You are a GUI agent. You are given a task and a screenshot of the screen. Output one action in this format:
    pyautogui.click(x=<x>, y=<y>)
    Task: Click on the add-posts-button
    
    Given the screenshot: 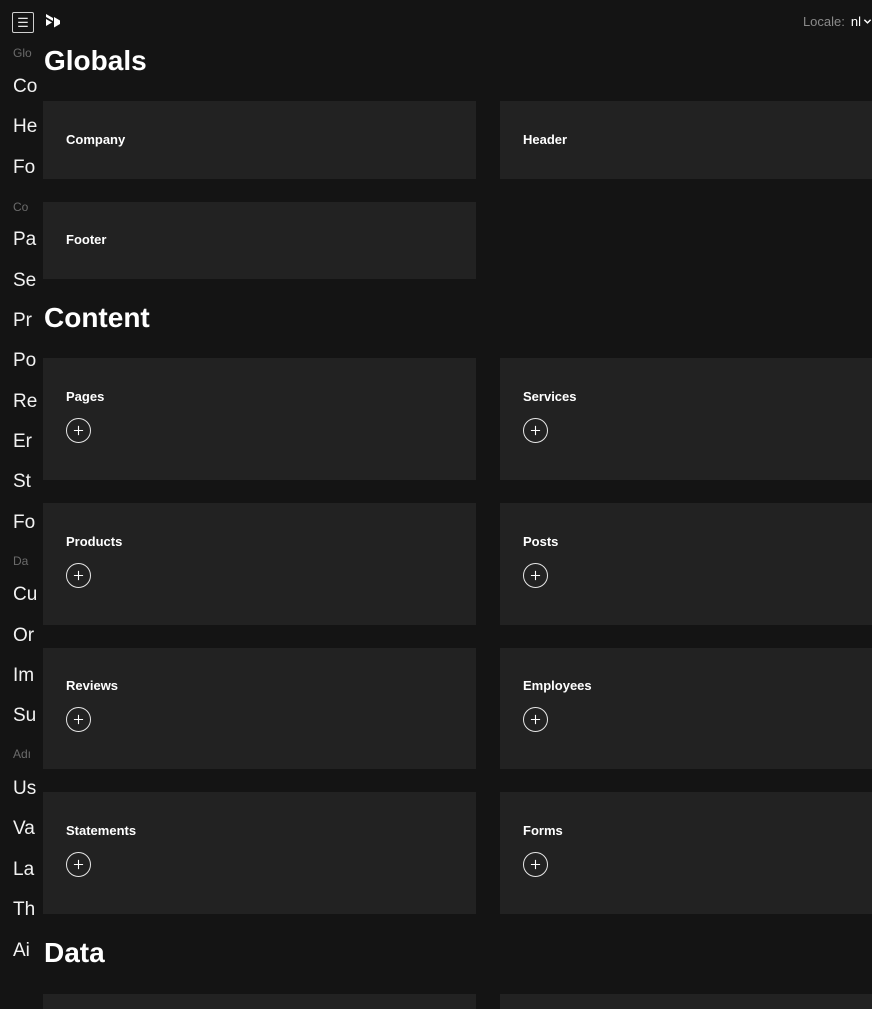 What is the action you would take?
    pyautogui.click(x=535, y=575)
    